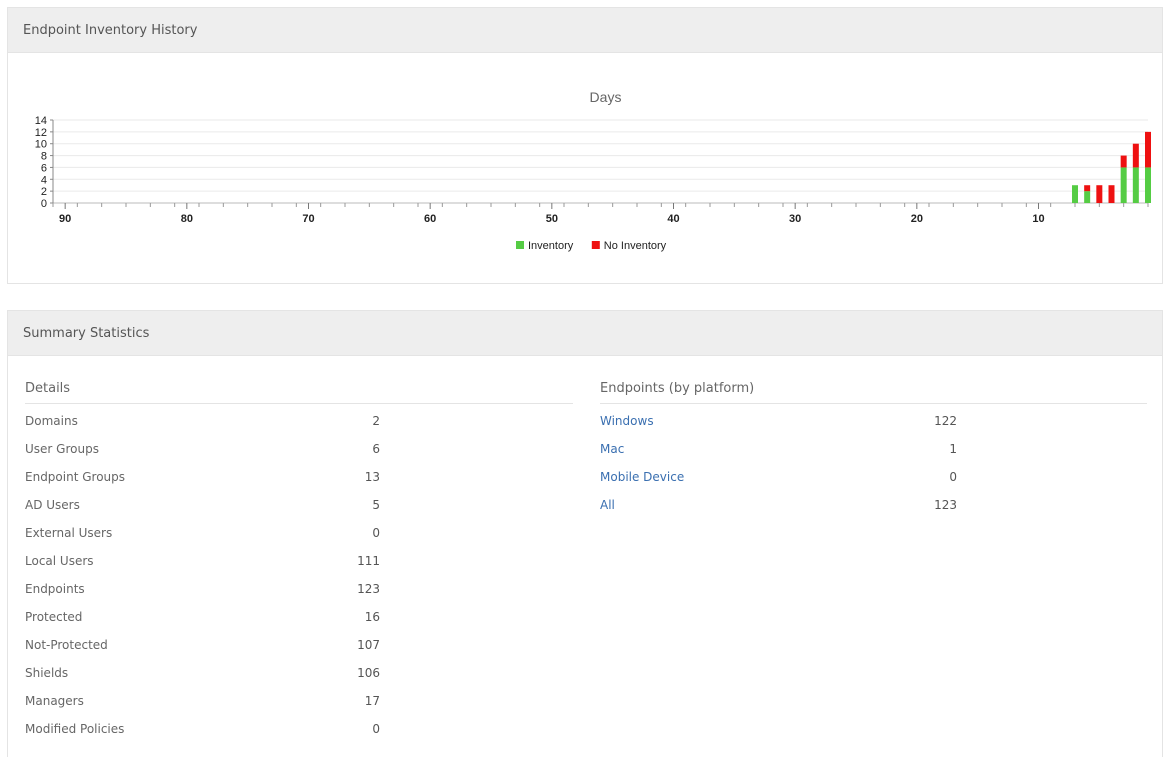 This screenshot has height=757, width=1165. I want to click on detail-label: Not-Protected, so click(66, 645).